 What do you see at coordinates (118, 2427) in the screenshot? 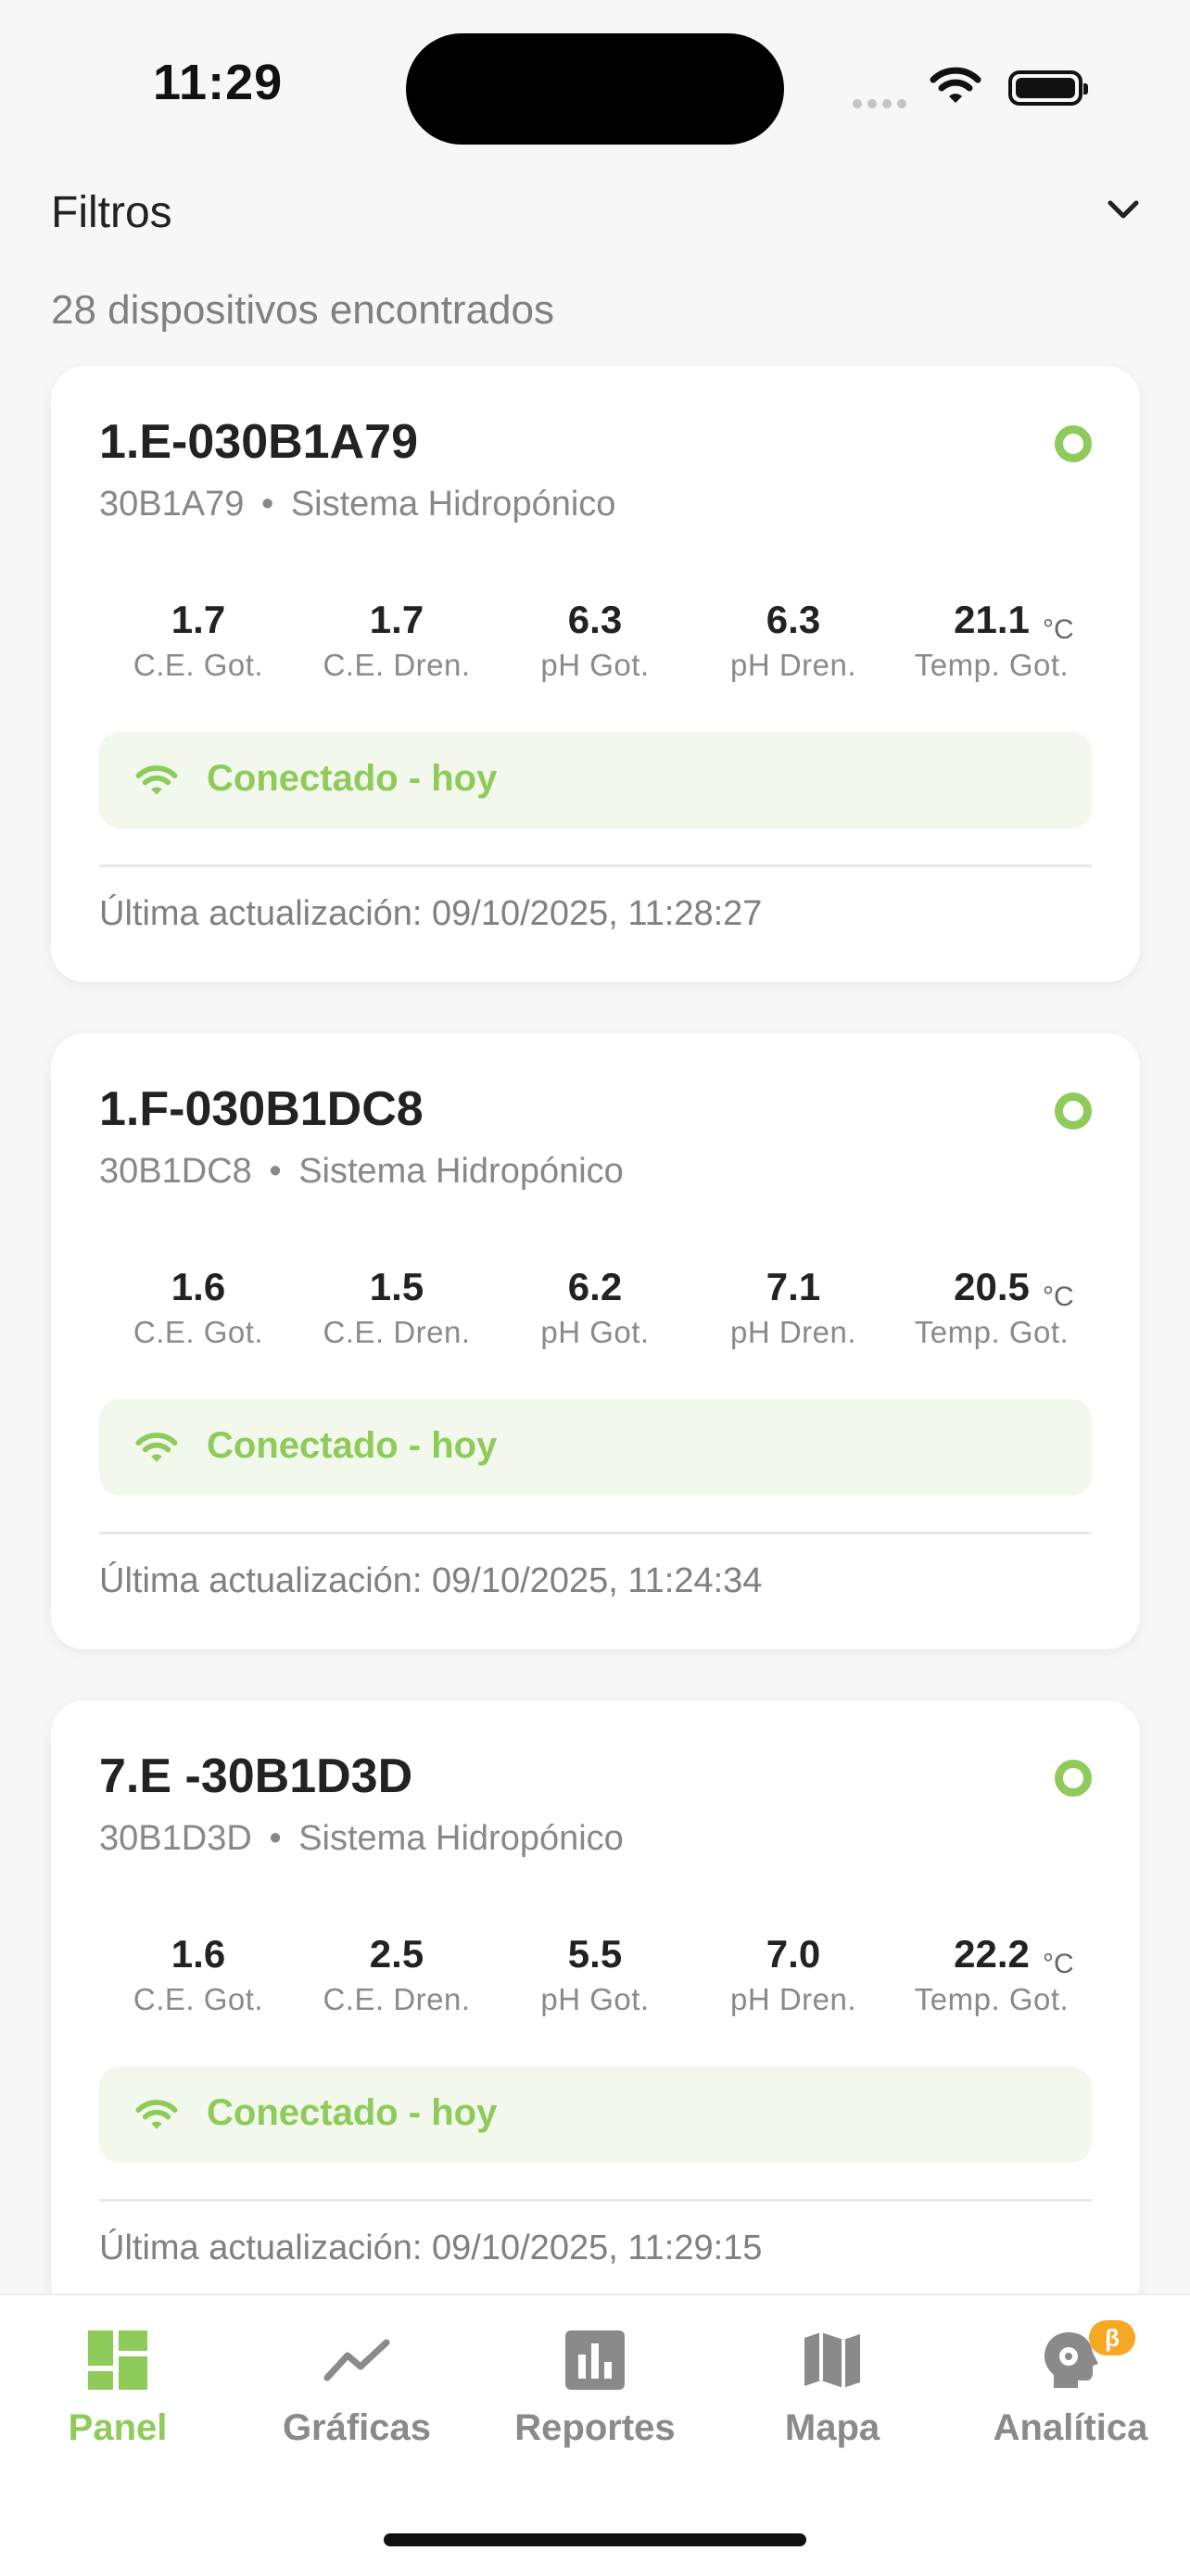
I see `tab-label: Panel` at bounding box center [118, 2427].